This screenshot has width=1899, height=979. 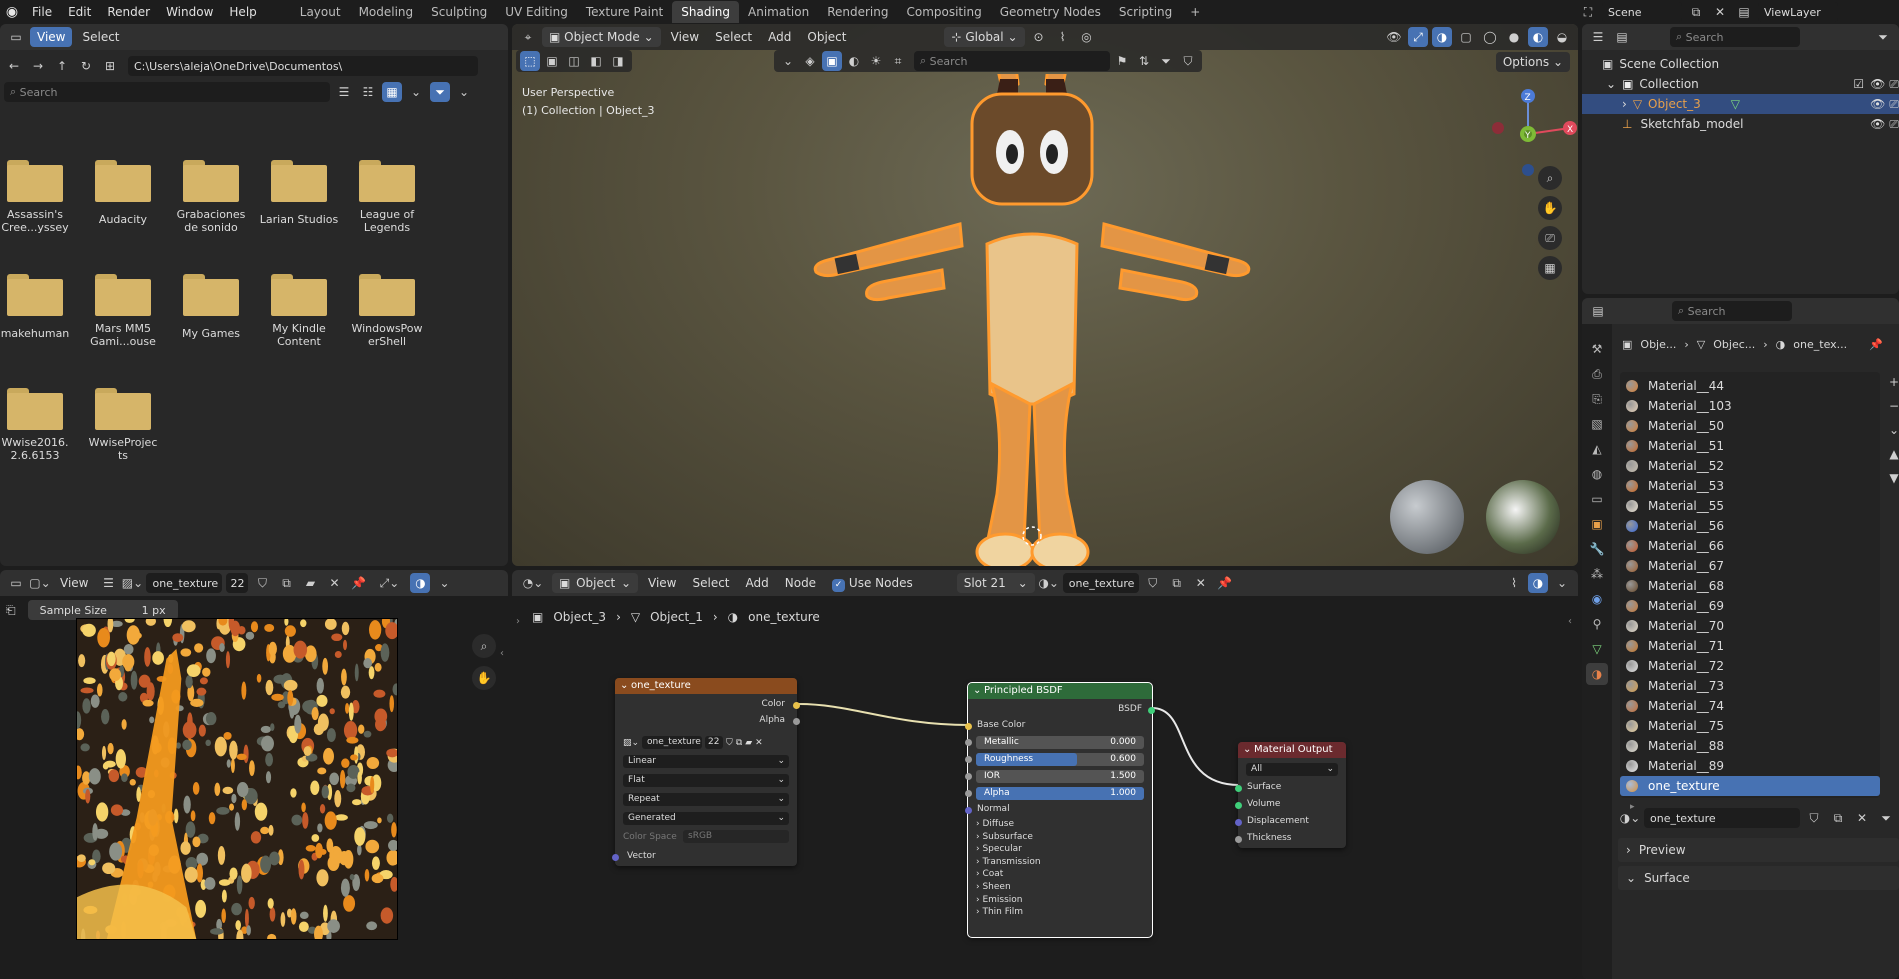 What do you see at coordinates (286, 583) in the screenshot?
I see `new-image-icon: ⧉` at bounding box center [286, 583].